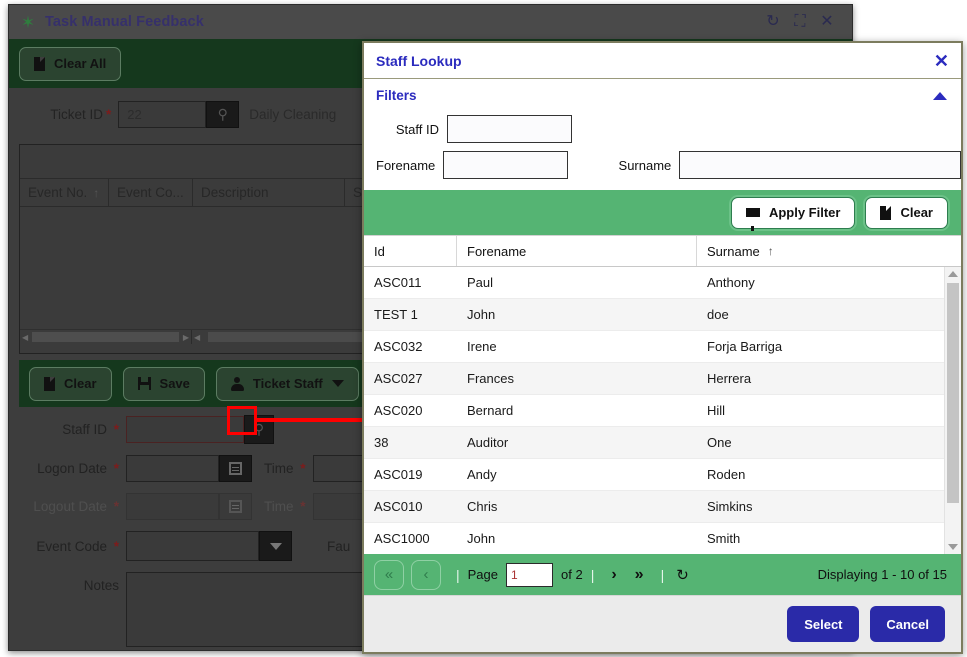  I want to click on filters-action-bar: Apply Filter Clear, so click(662, 212).